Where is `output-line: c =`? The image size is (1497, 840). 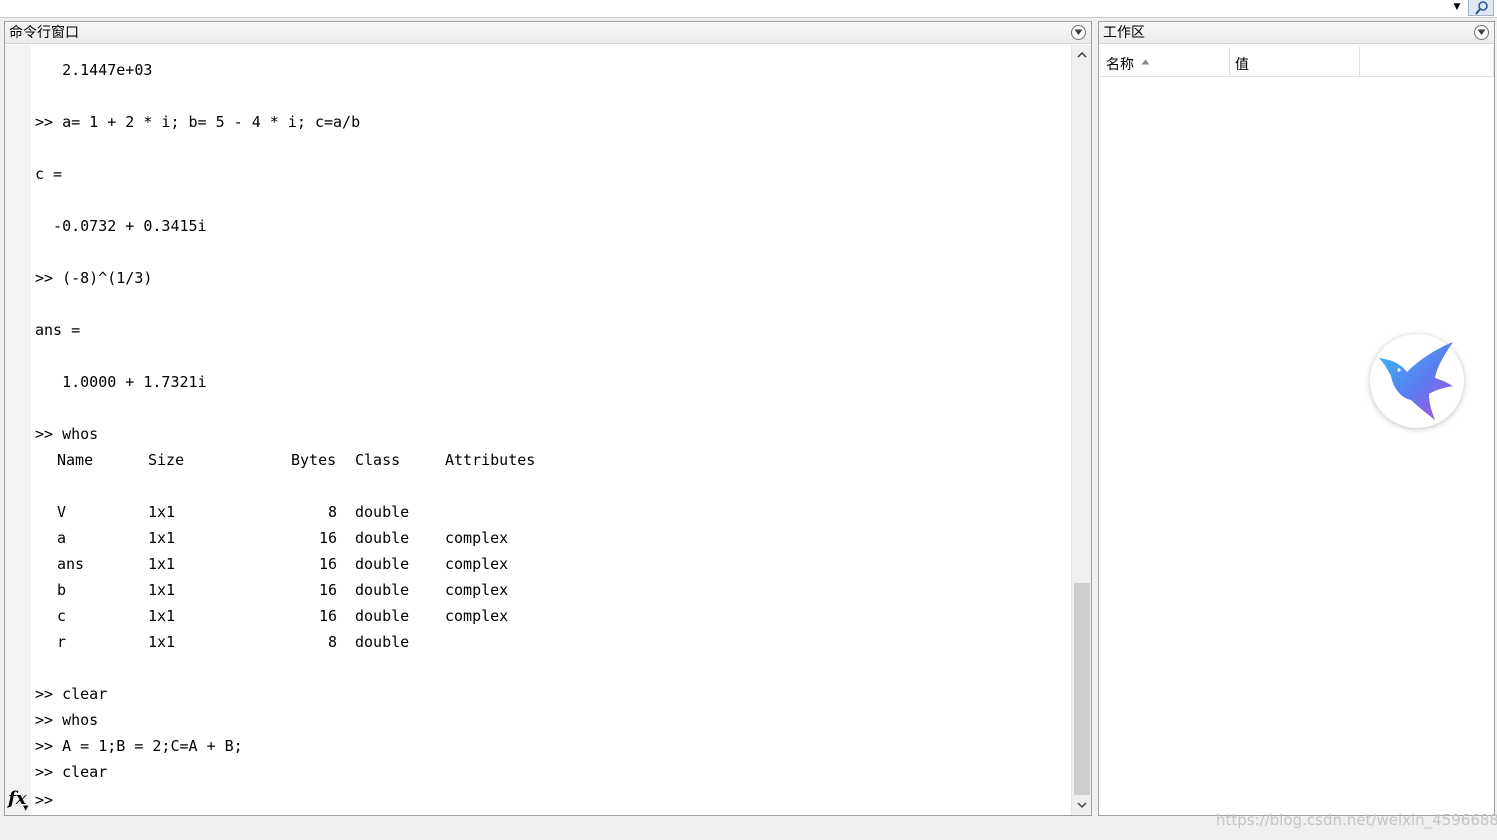
output-line: c = is located at coordinates (49, 174).